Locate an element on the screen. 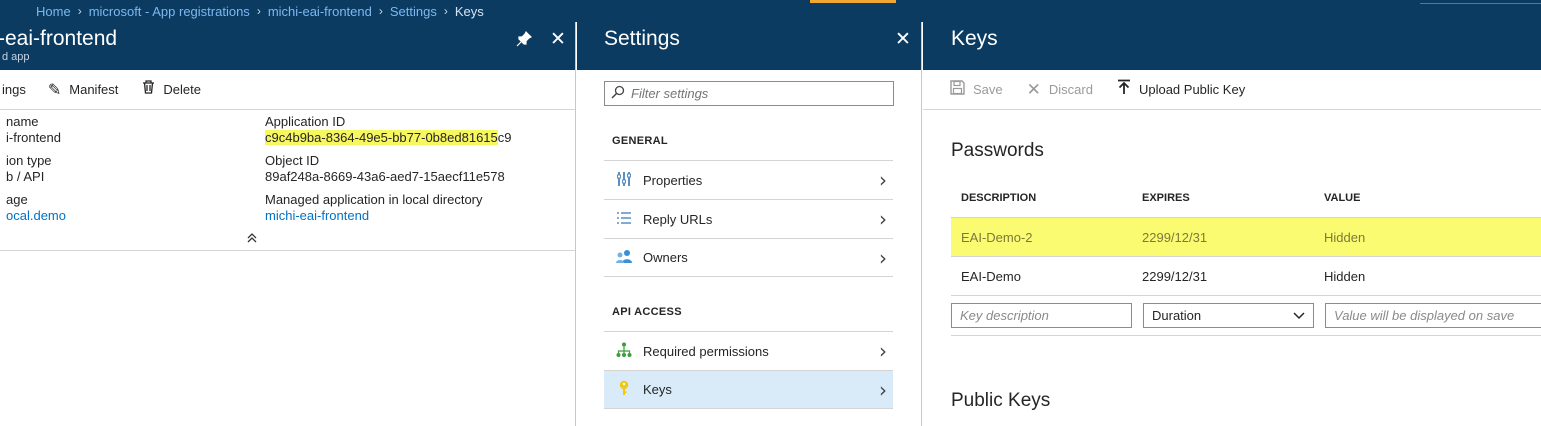 The height and width of the screenshot is (426, 1541). collapse-essentials-icon is located at coordinates (252, 239).